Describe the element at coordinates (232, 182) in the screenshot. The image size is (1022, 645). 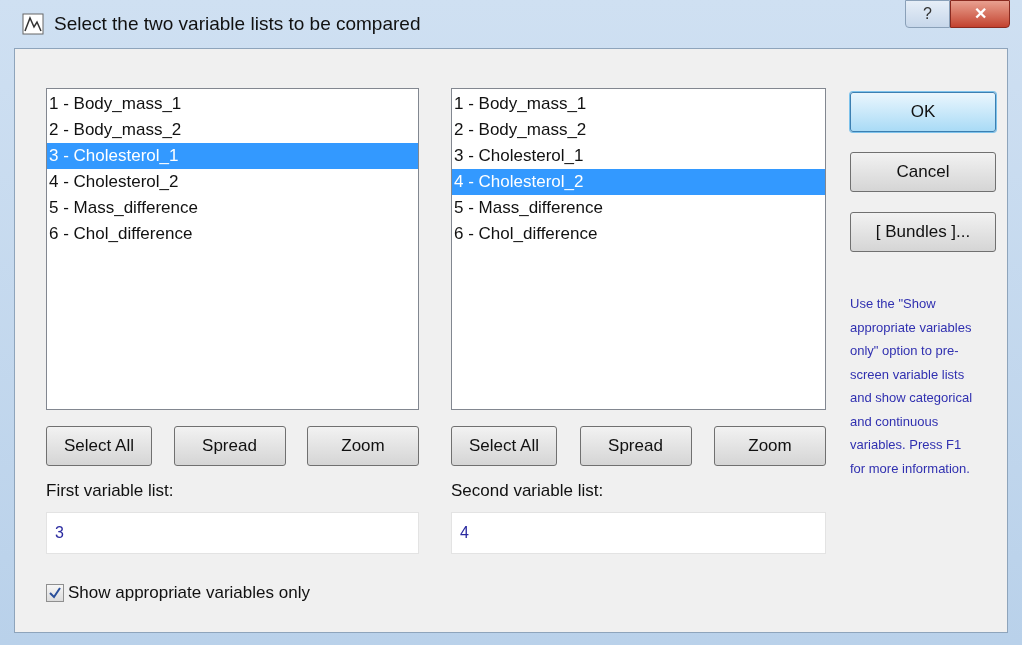
I see `list-item: 4 - Cholesterol_2` at that location.